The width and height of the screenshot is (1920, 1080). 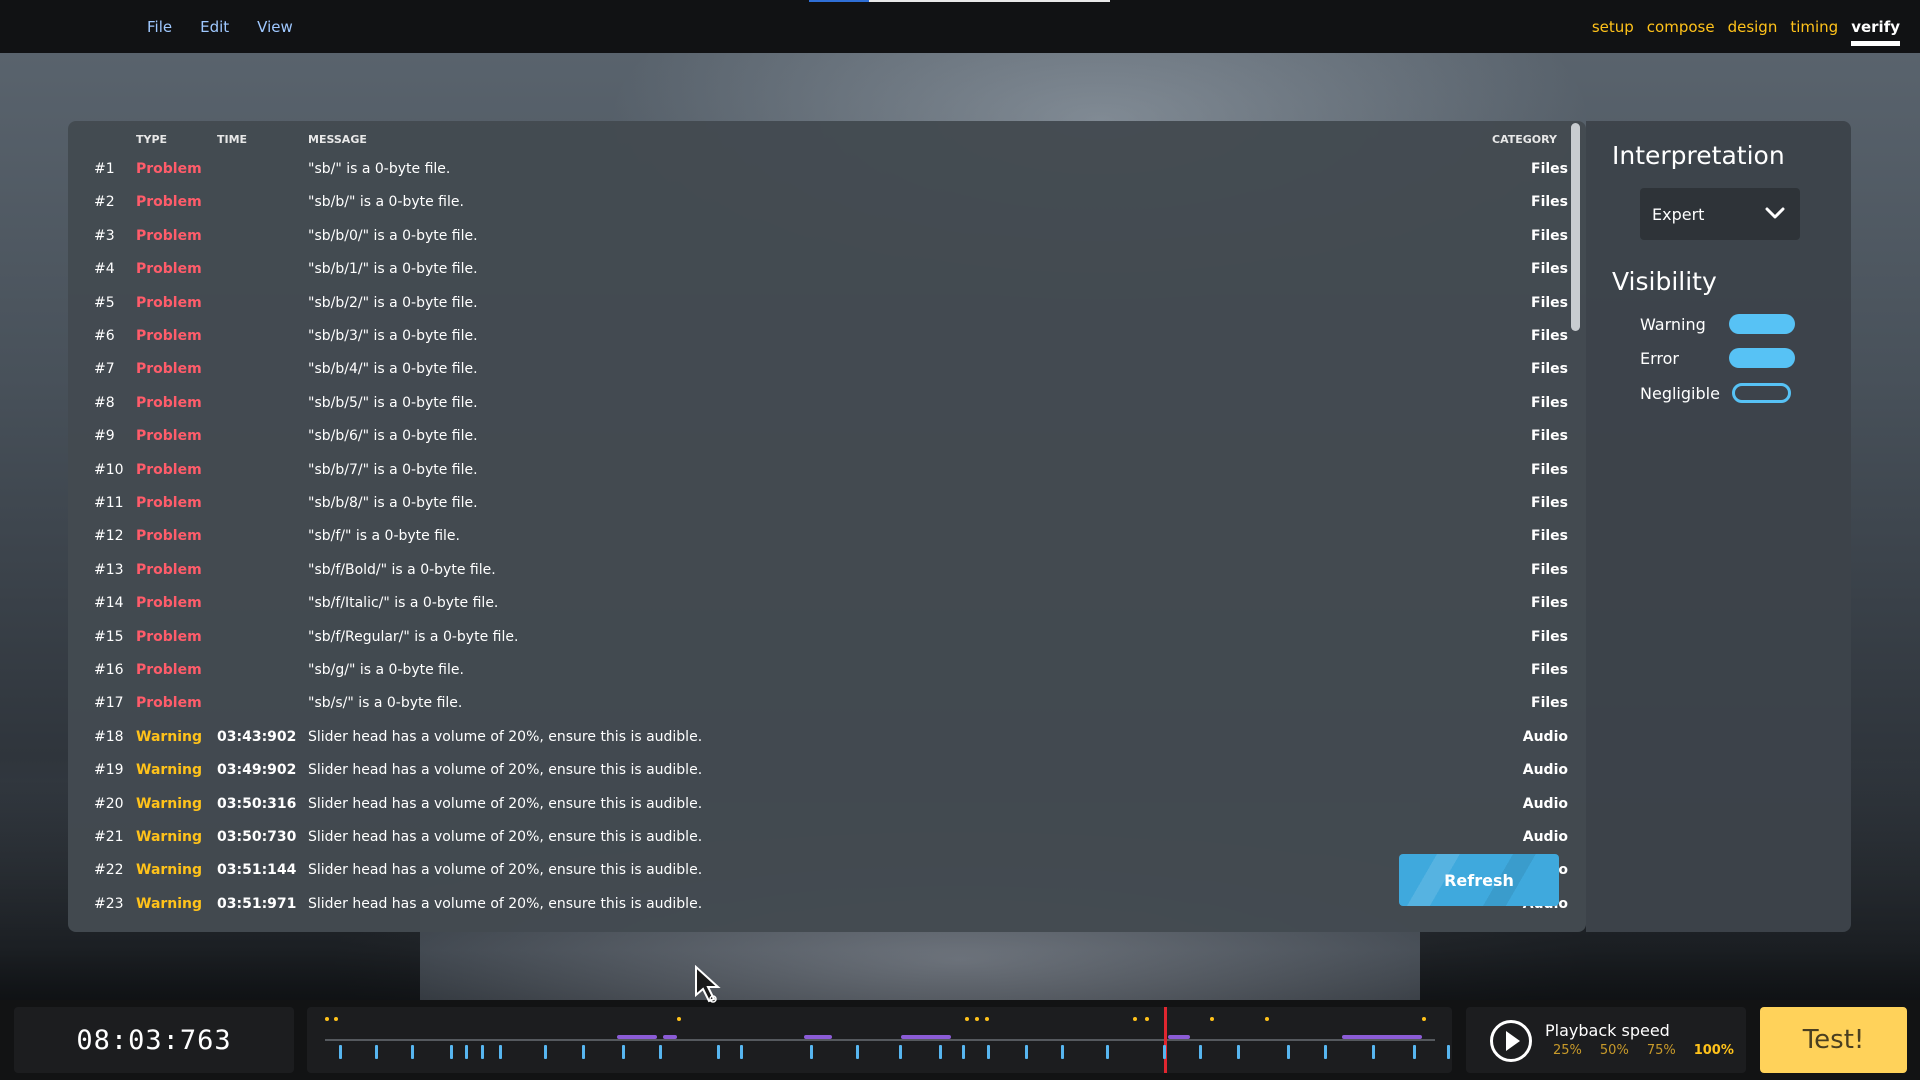 I want to click on interpretation-selected: Expert, so click(x=1678, y=214).